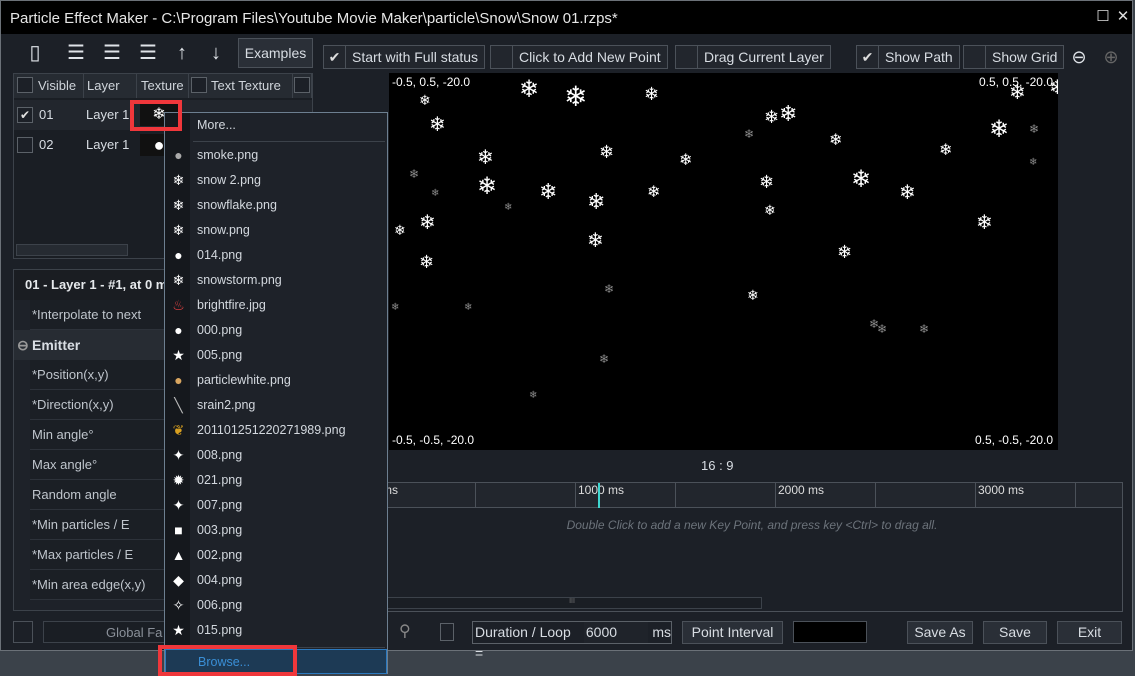 The height and width of the screenshot is (676, 1135). I want to click on property-row: *Direction(x,y), so click(105, 405).